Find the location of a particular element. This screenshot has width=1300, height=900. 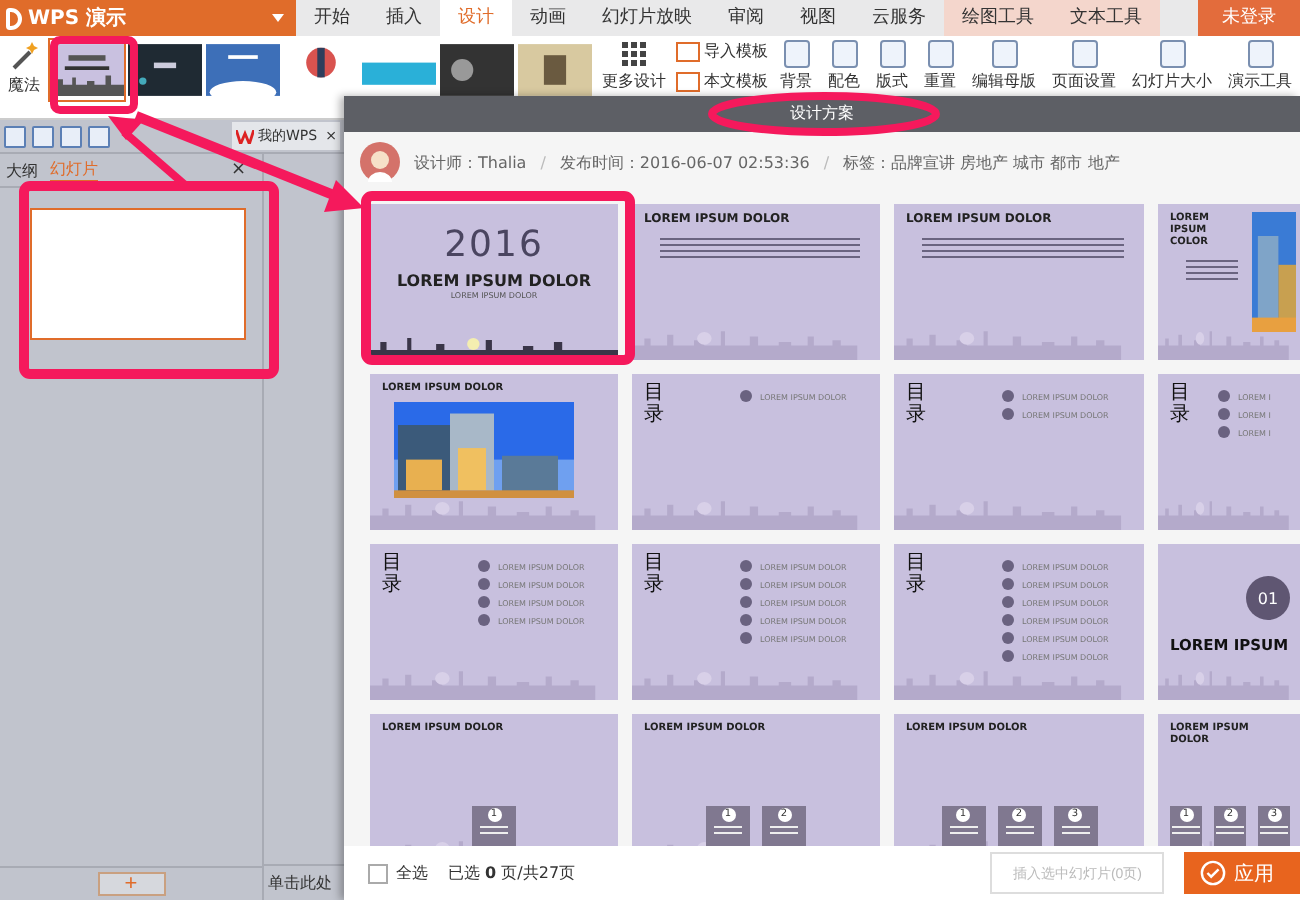

menu-tab: 幻灯片放映 is located at coordinates (647, 18).